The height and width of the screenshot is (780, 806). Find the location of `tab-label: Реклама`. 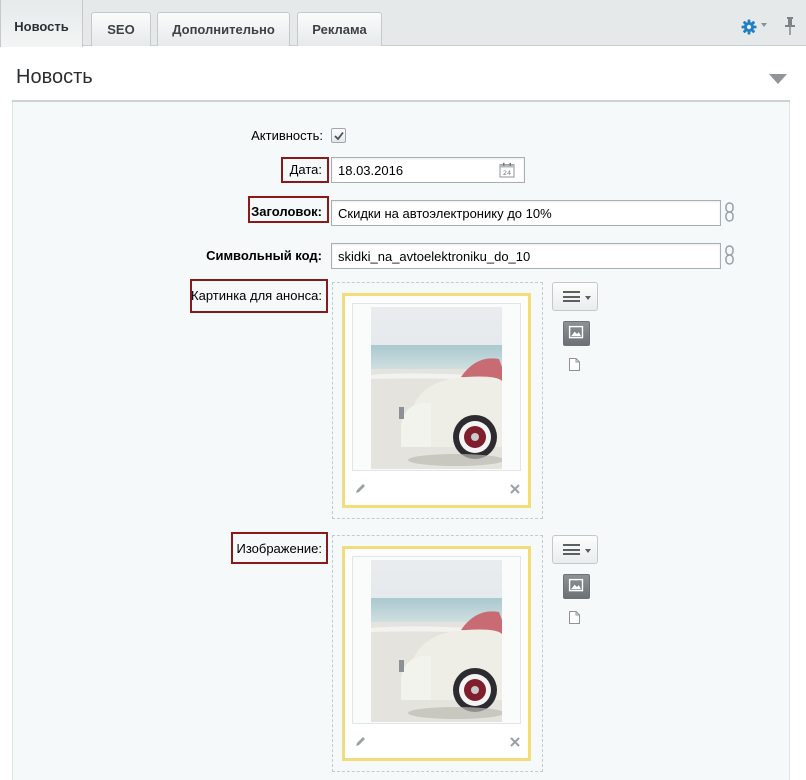

tab-label: Реклама is located at coordinates (339, 29).